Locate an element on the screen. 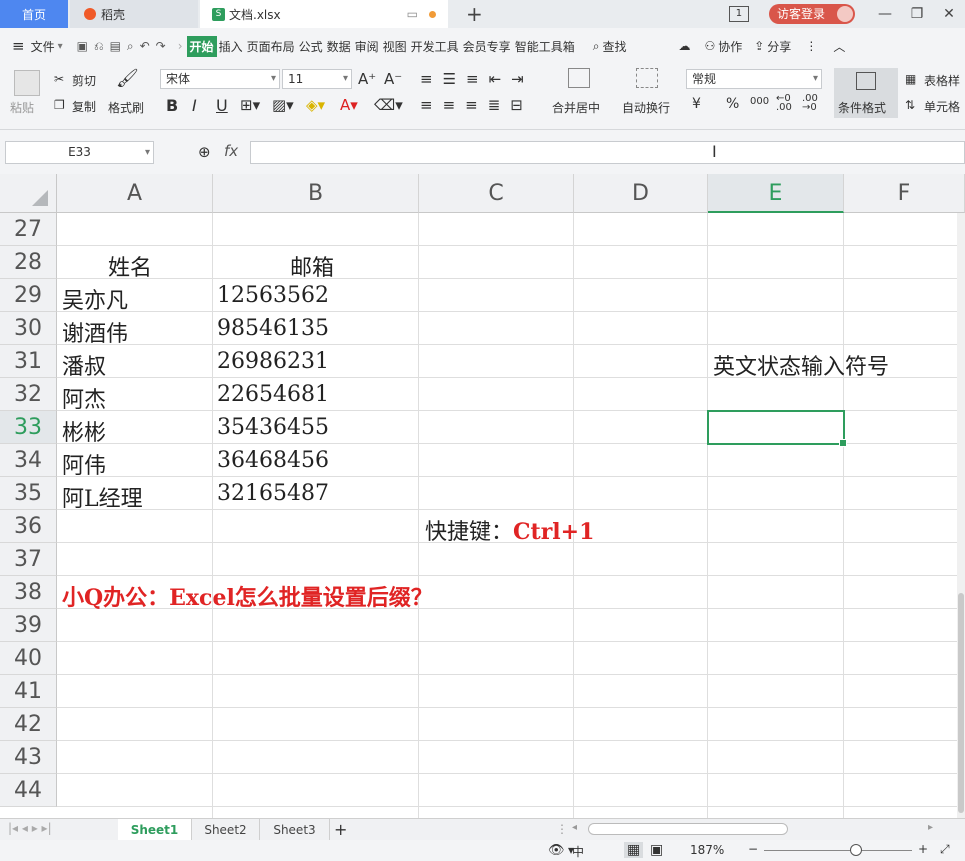 This screenshot has height=861, width=965. menu-tab-developer: 开发工具 is located at coordinates (435, 46).